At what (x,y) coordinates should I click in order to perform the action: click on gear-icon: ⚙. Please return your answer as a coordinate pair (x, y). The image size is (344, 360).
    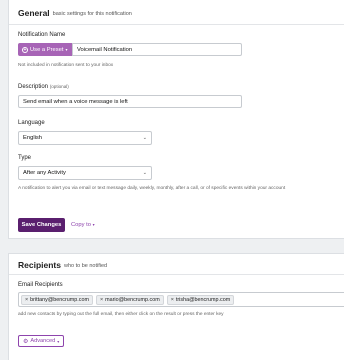
    Looking at the image, I should click on (26, 341).